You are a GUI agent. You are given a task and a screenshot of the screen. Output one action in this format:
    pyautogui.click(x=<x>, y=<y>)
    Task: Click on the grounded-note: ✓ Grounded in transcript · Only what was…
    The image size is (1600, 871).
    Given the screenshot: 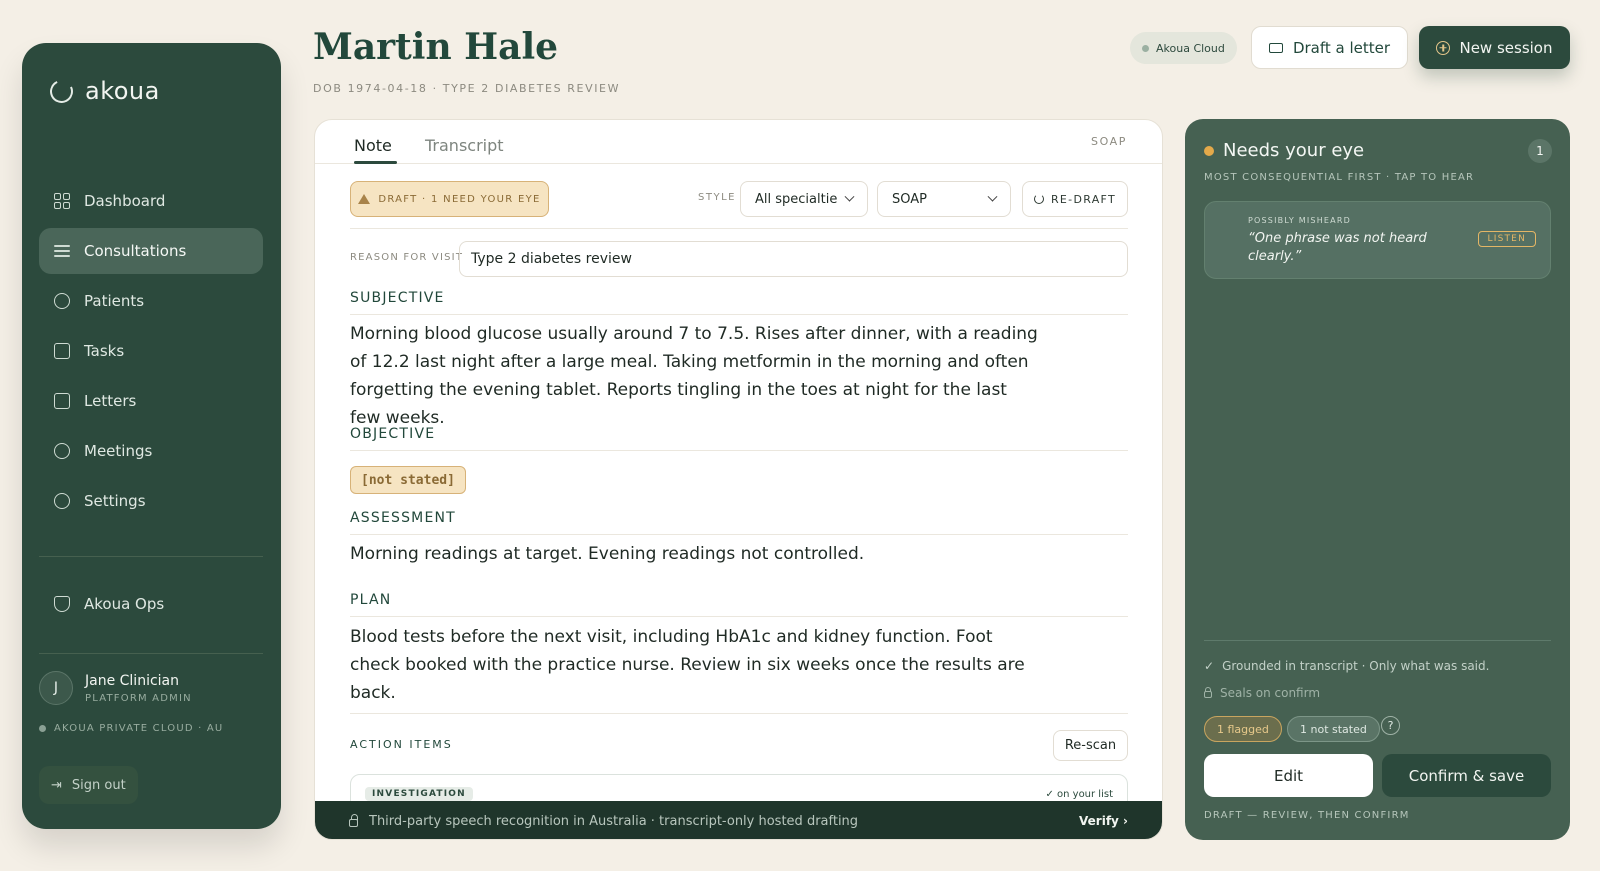 What is the action you would take?
    pyautogui.click(x=1346, y=666)
    